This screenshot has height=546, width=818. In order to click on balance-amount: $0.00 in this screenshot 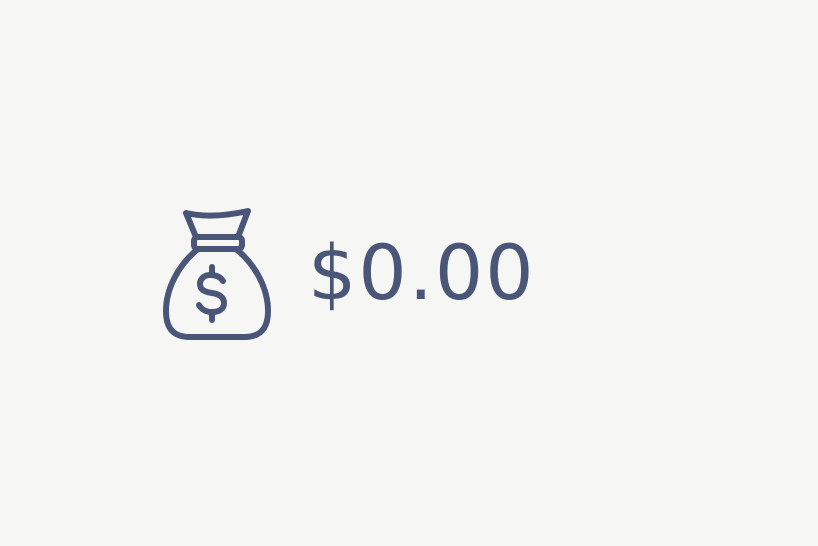, I will do `click(422, 272)`.